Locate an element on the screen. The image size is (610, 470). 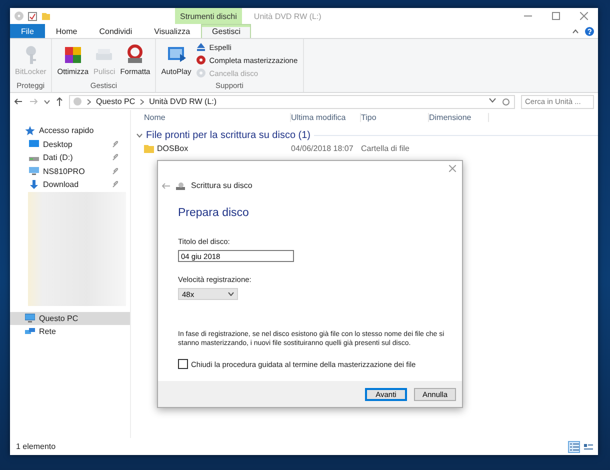
properties-icon is located at coordinates (32, 16).